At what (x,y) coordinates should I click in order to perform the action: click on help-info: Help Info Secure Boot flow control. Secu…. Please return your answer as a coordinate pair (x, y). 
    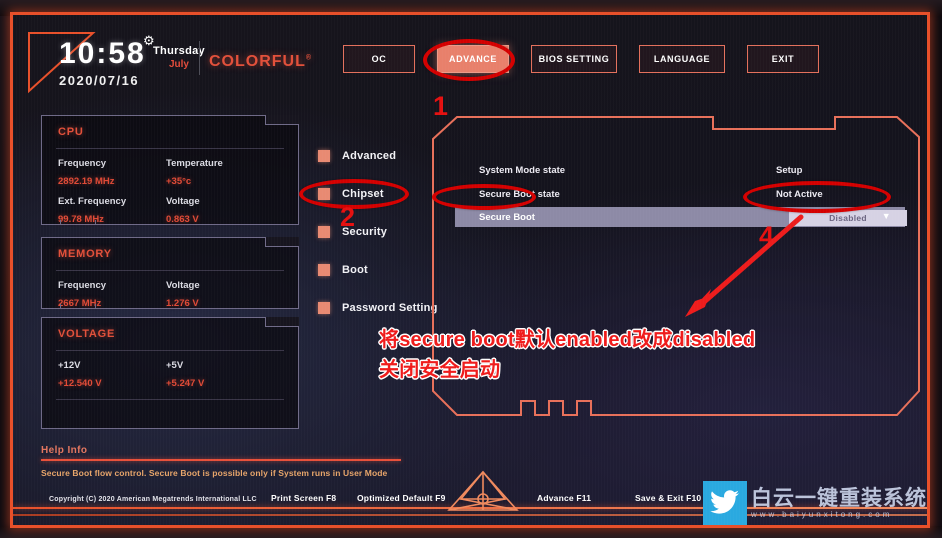
    Looking at the image, I should click on (247, 461).